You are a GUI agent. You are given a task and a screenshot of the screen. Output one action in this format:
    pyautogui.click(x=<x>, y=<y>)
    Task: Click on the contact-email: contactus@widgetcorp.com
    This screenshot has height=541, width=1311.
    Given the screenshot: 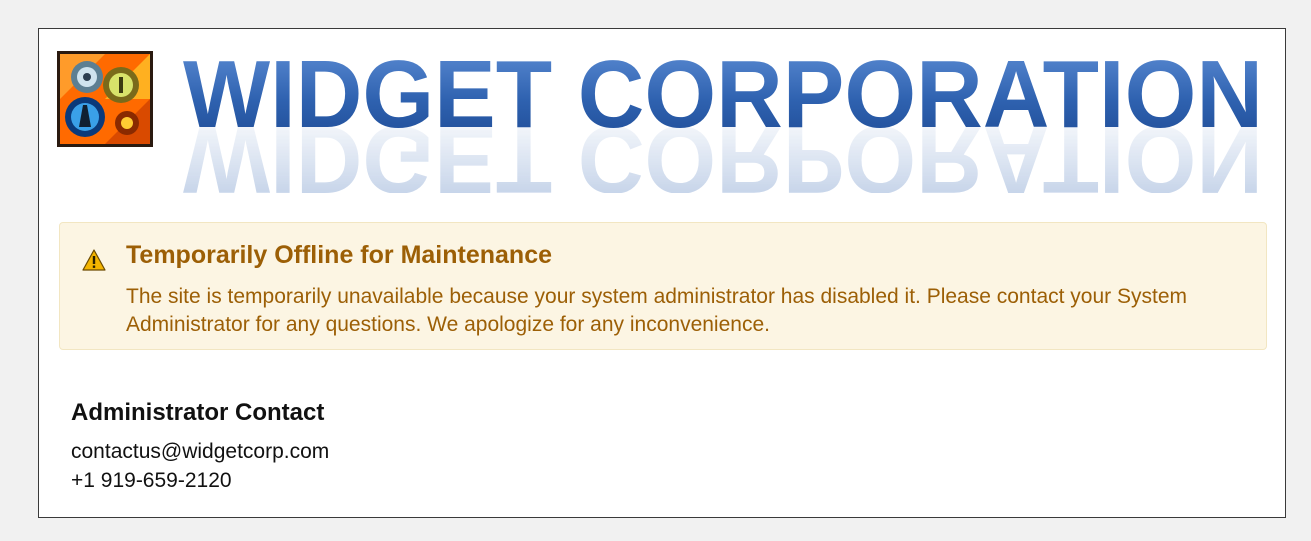 What is the action you would take?
    pyautogui.click(x=200, y=451)
    